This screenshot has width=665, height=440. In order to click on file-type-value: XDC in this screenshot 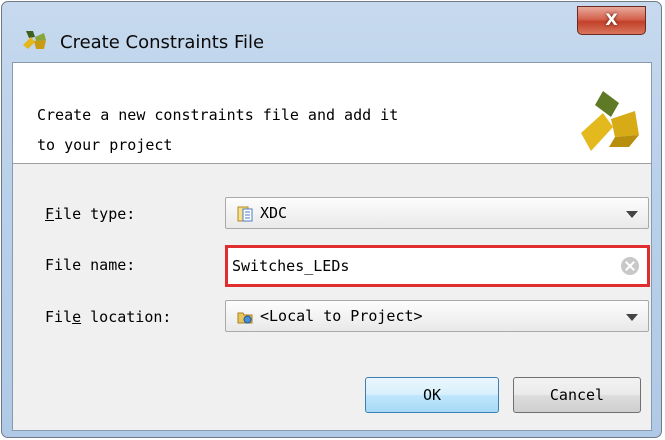, I will do `click(274, 213)`.